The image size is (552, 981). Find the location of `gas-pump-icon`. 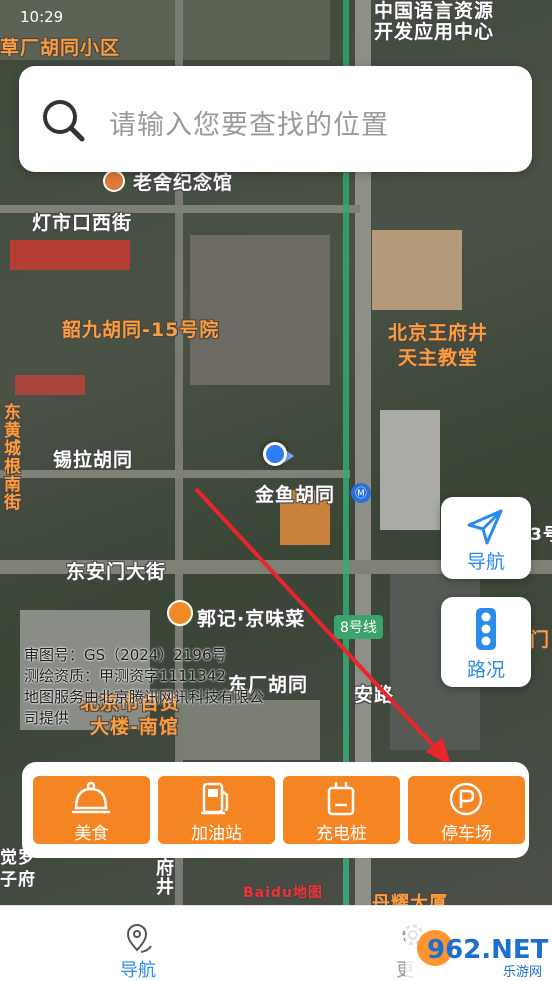

gas-pump-icon is located at coordinates (215, 798).